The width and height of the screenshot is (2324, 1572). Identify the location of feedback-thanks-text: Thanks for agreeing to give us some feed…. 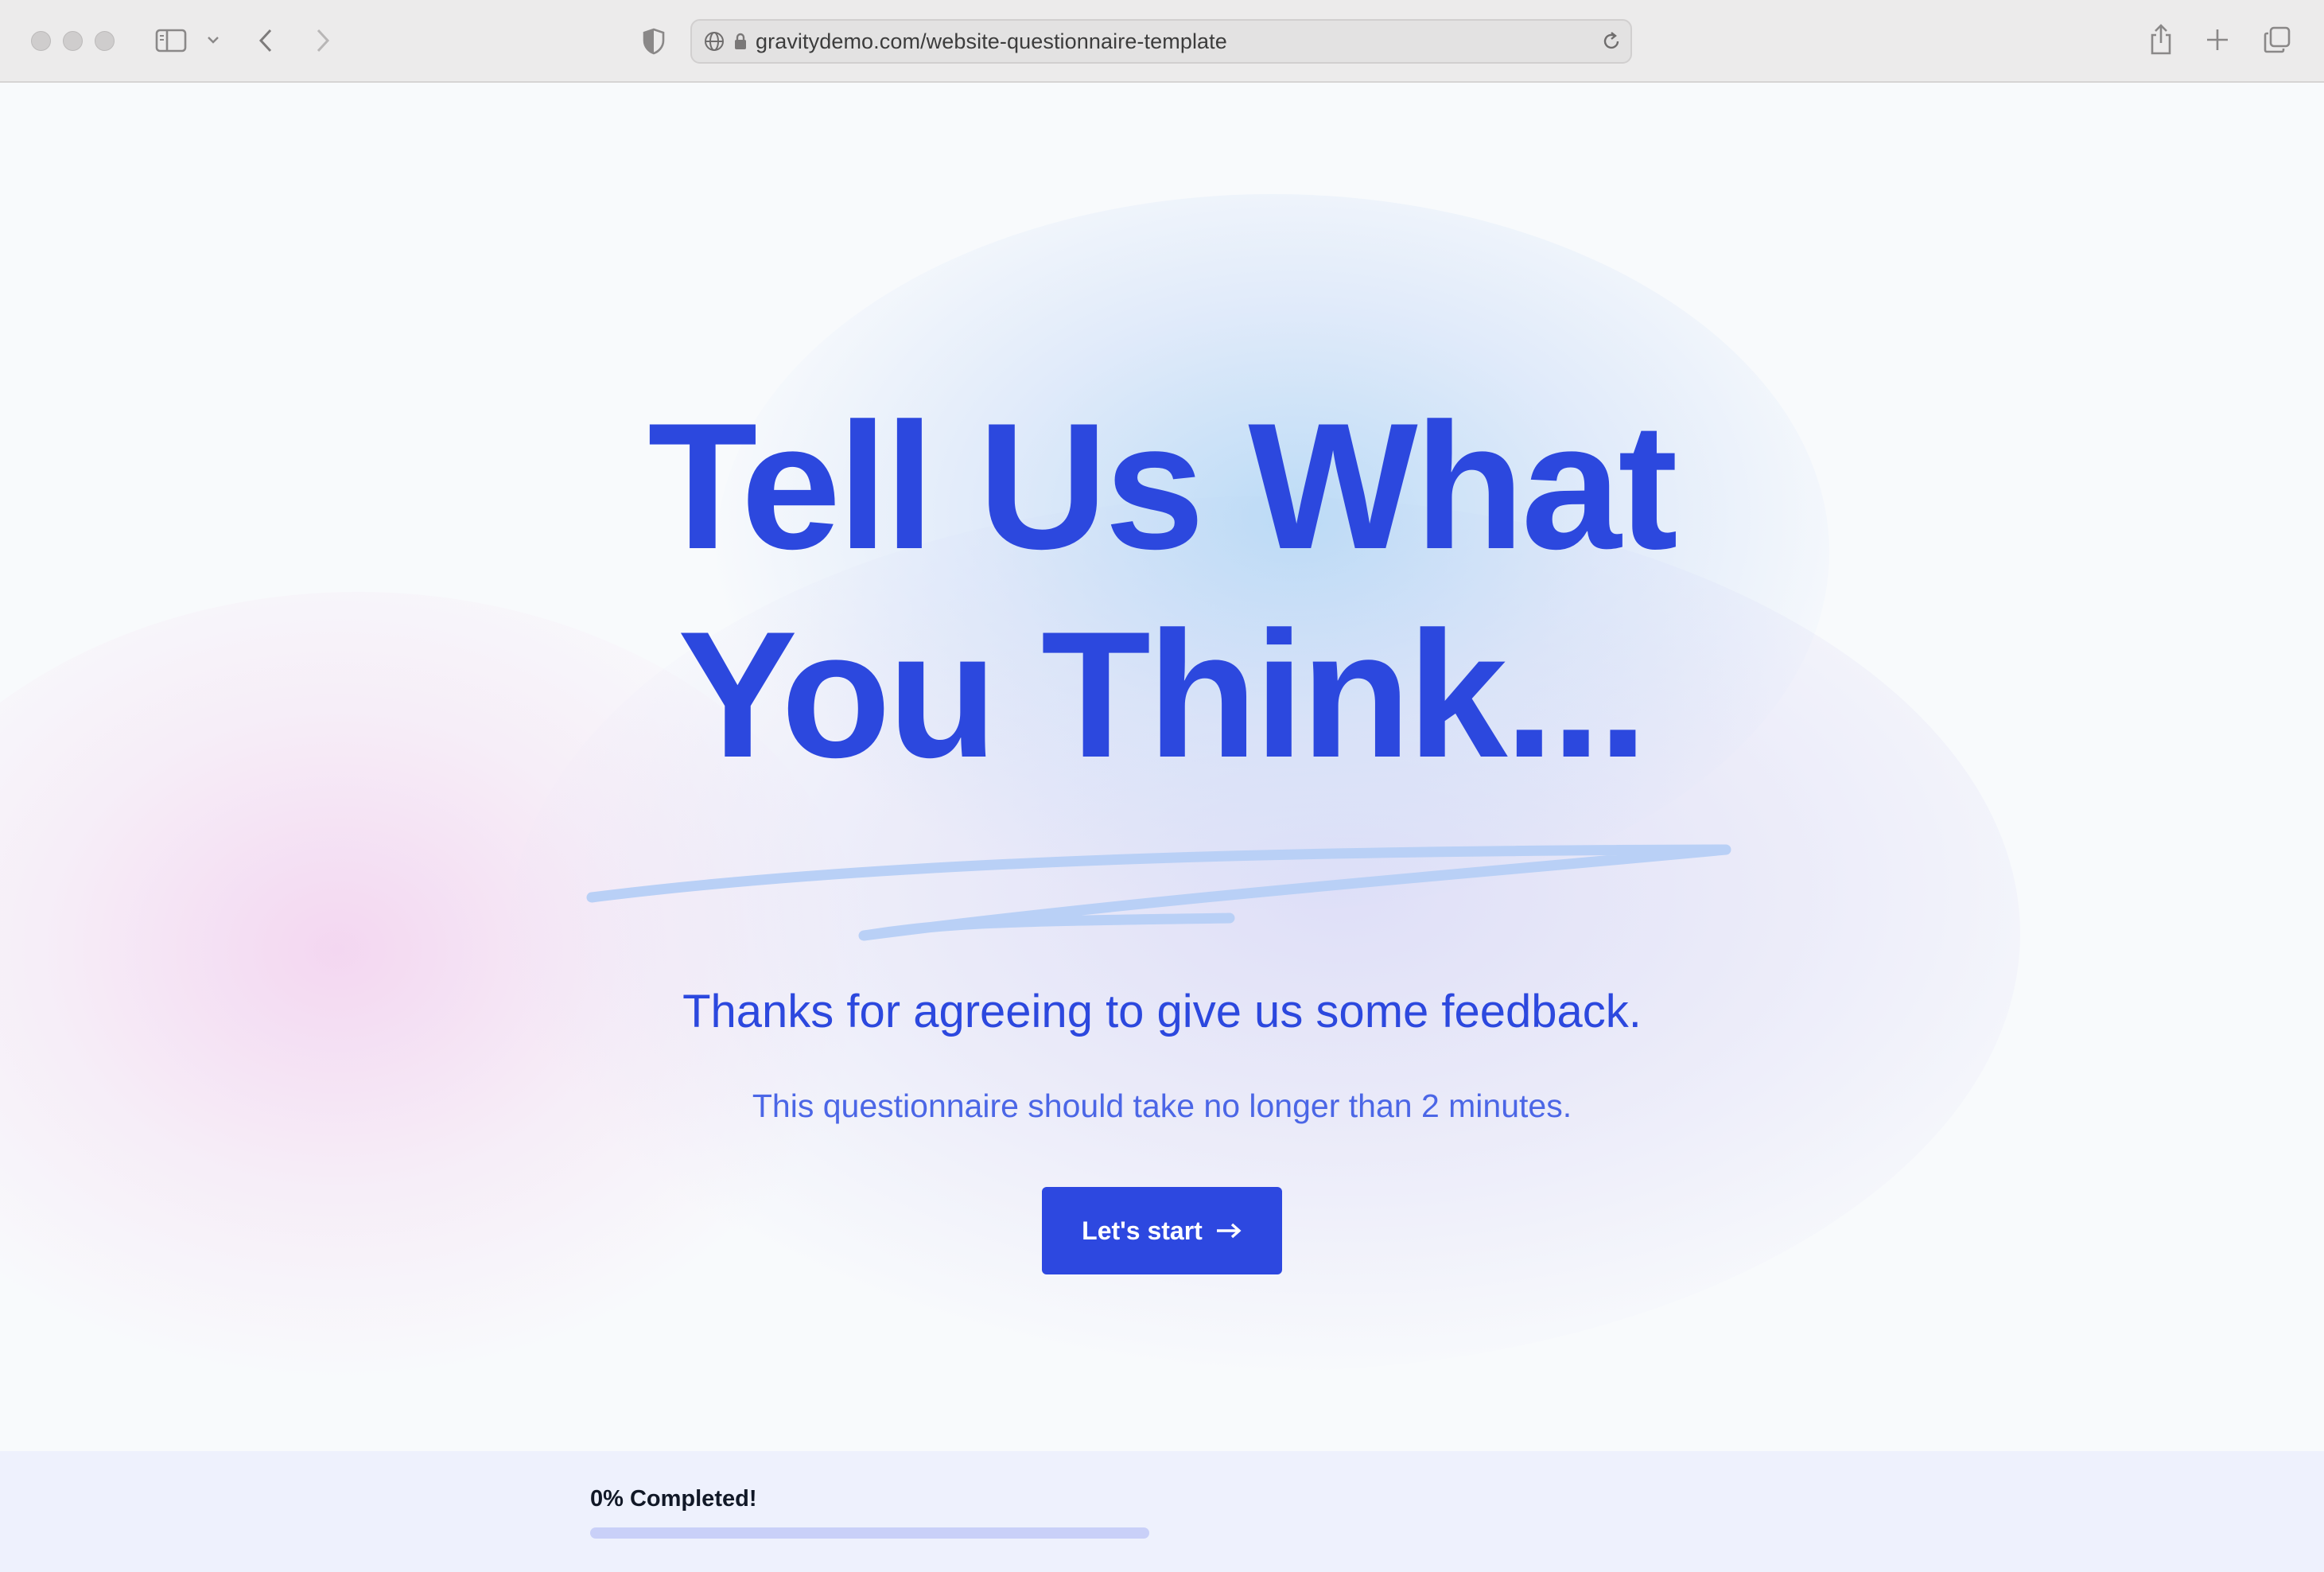
(1162, 1011).